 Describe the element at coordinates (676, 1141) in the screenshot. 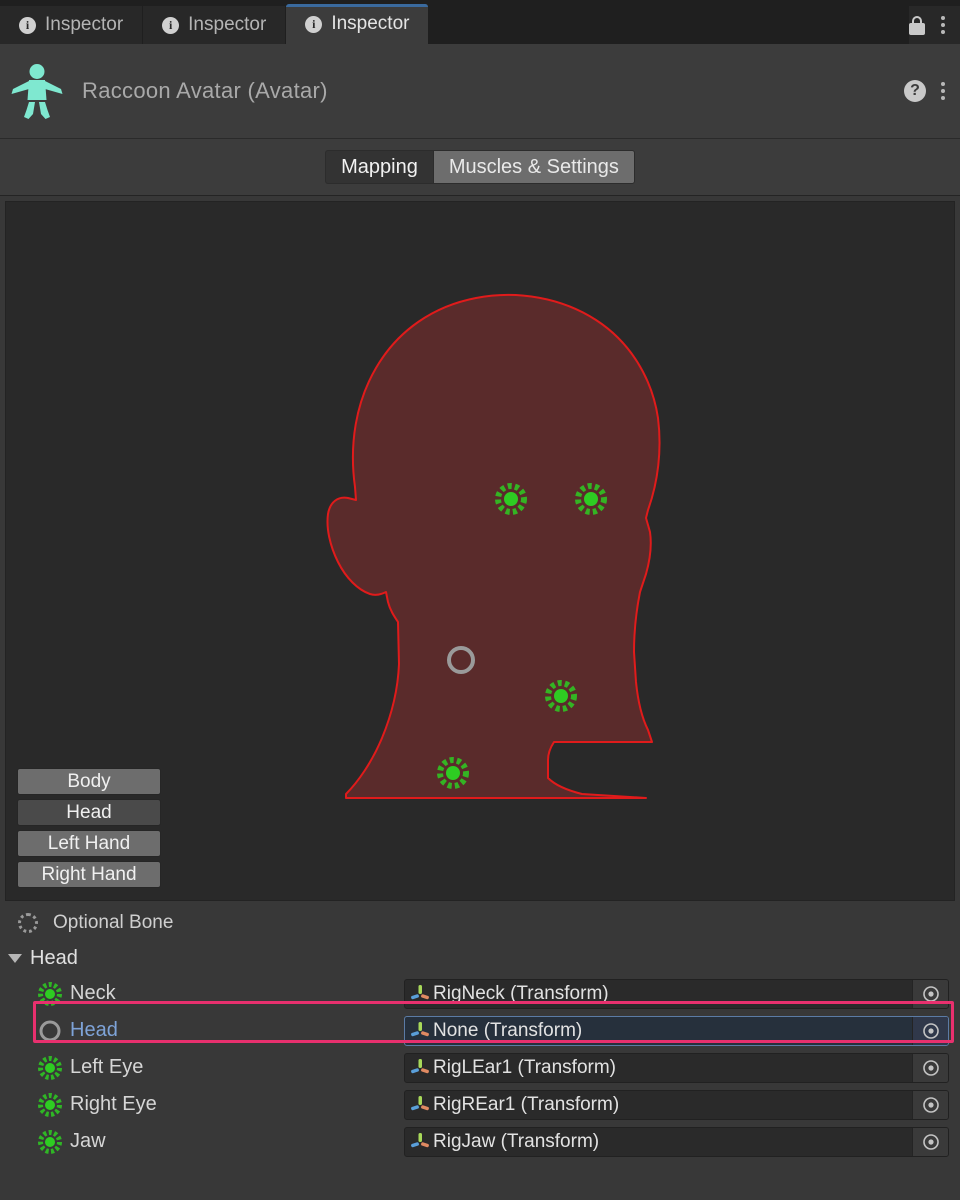

I see `bone-object-field: RigJaw (Transform)` at that location.